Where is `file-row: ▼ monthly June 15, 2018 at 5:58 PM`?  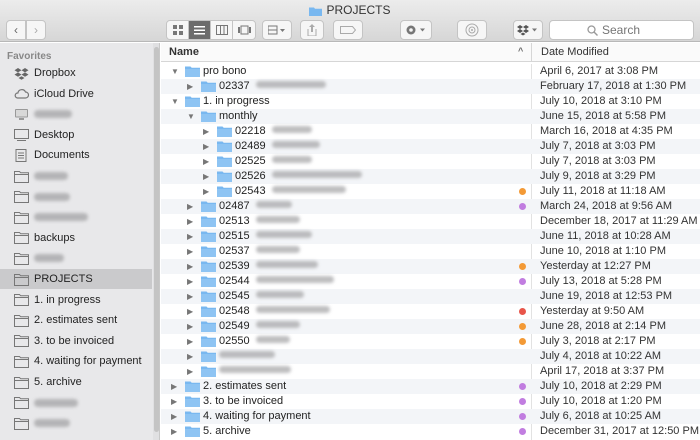 file-row: ▼ monthly June 15, 2018 at 5:58 PM is located at coordinates (430, 116).